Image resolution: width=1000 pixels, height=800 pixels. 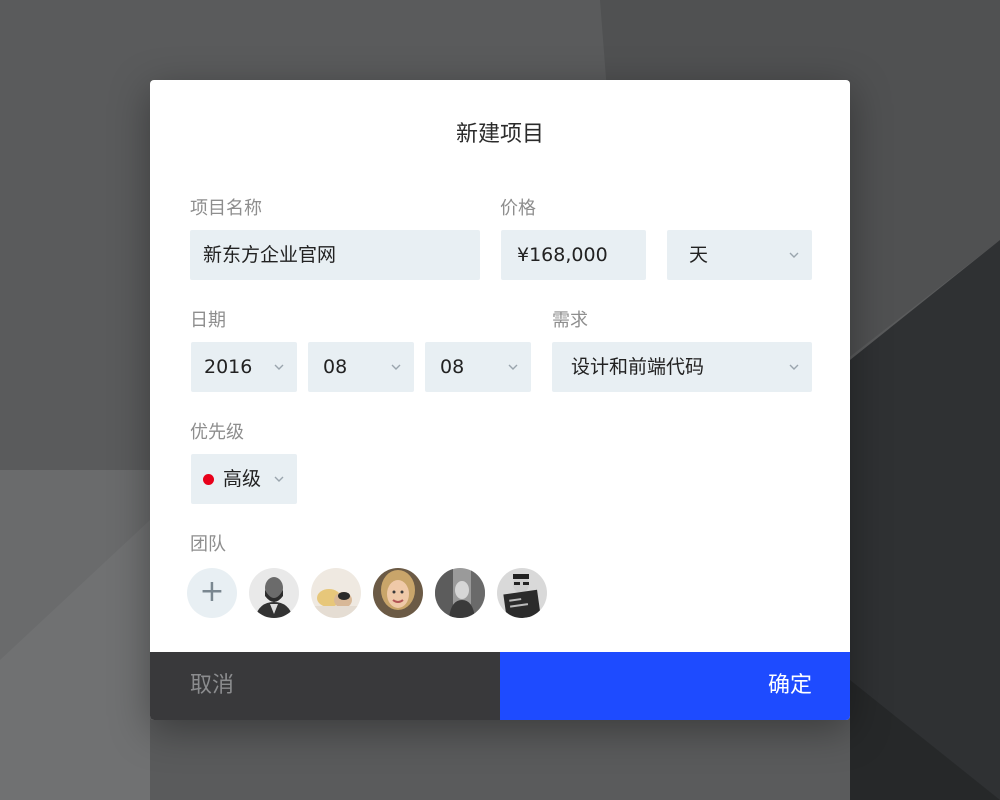 What do you see at coordinates (325, 686) in the screenshot?
I see `cancel-button: 取消` at bounding box center [325, 686].